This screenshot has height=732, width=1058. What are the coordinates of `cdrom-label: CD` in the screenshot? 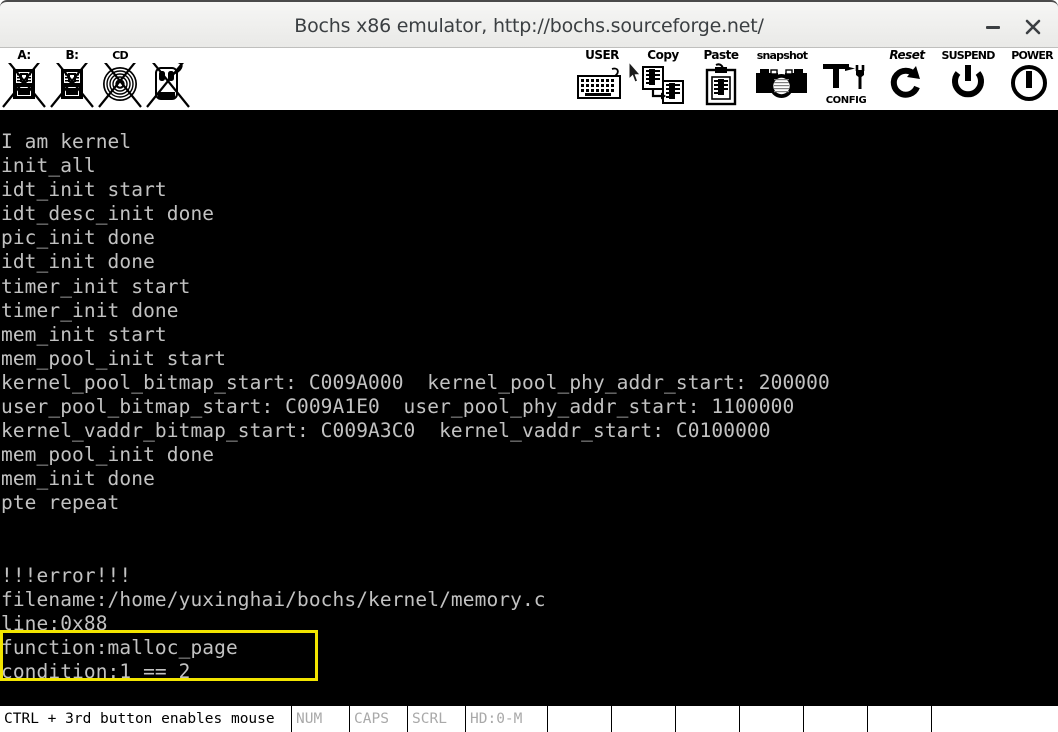 It's located at (120, 55).